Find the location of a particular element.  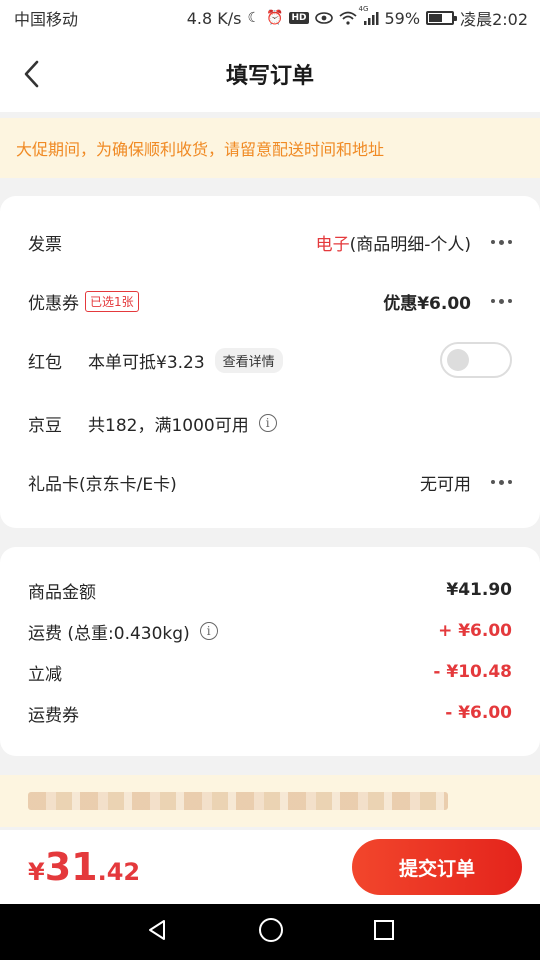

jingdou-desc: 共182，满1000可用 is located at coordinates (168, 425).